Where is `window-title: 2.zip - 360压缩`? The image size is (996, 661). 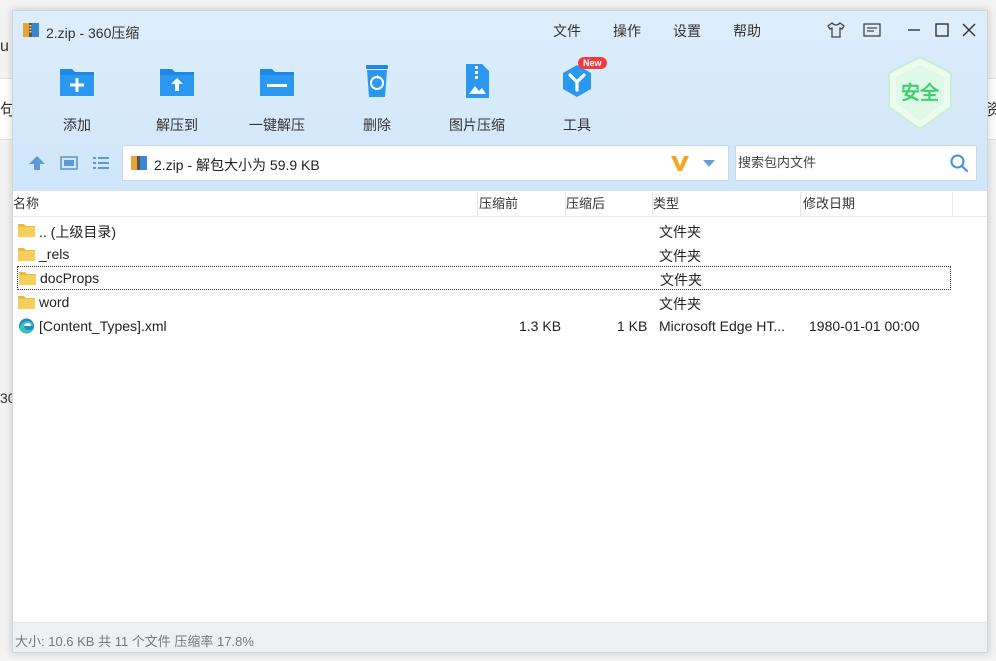
window-title: 2.zip - 360压缩 is located at coordinates (93, 33).